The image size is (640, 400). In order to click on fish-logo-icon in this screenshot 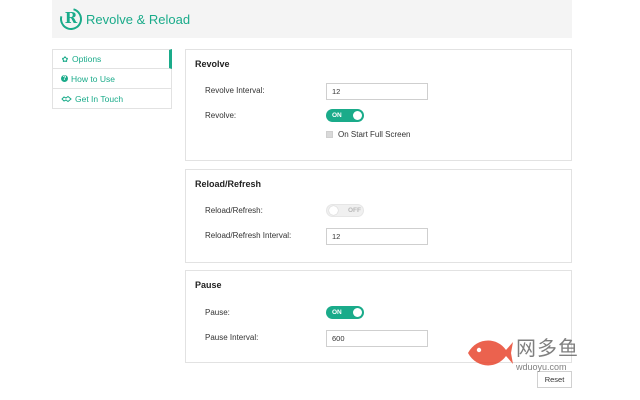, I will do `click(490, 353)`.